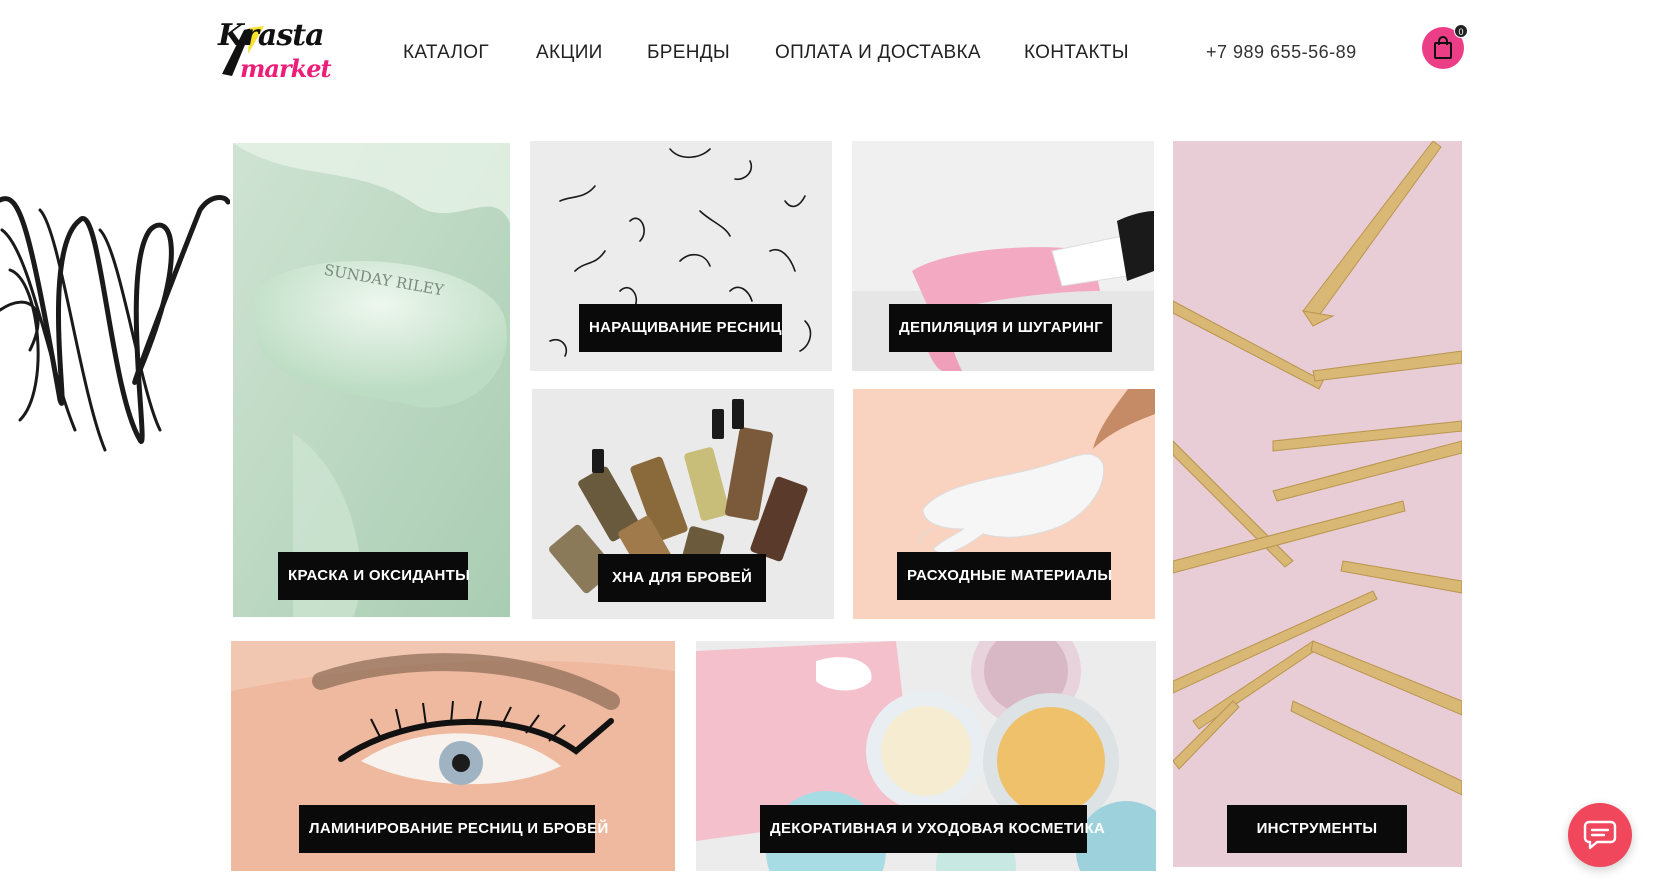 The image size is (1680, 891). What do you see at coordinates (1000, 328) in the screenshot?
I see `category-label: ДЕПИЛЯЦИЯ И ШУГАРИНГ` at bounding box center [1000, 328].